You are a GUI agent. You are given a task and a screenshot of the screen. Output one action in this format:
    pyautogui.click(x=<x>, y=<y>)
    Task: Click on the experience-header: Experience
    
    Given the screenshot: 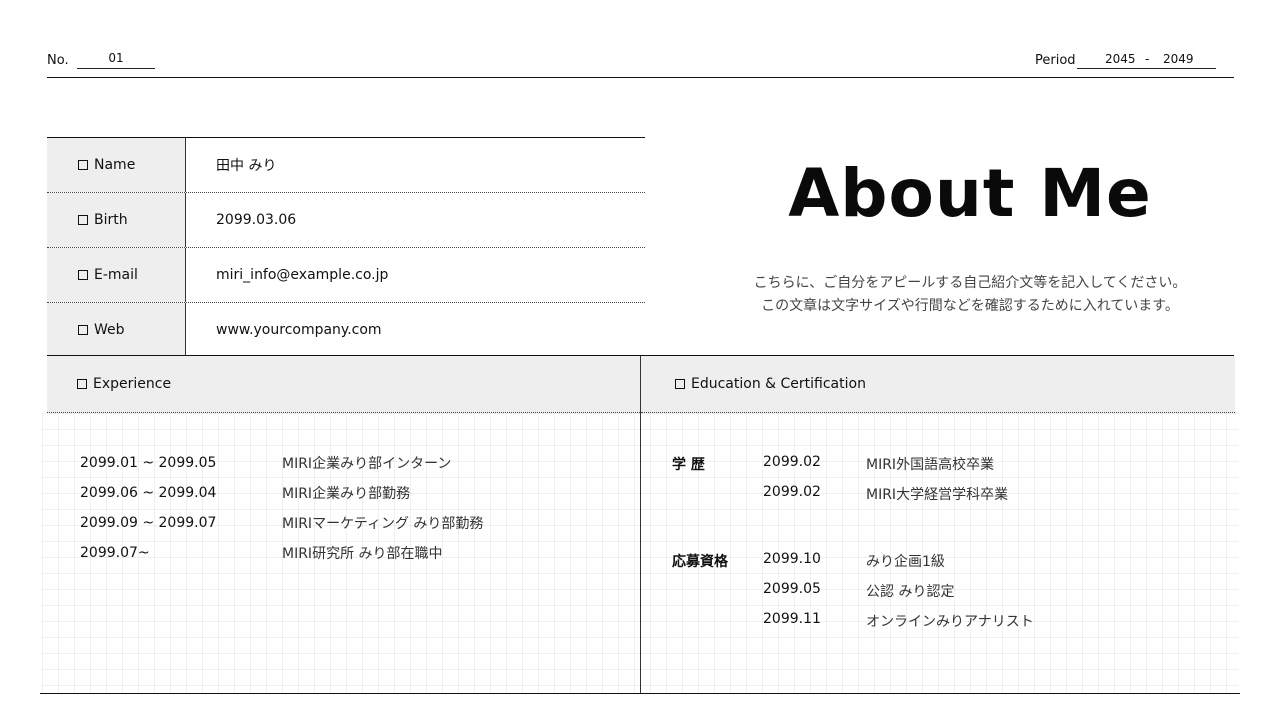 What is the action you would take?
    pyautogui.click(x=343, y=384)
    